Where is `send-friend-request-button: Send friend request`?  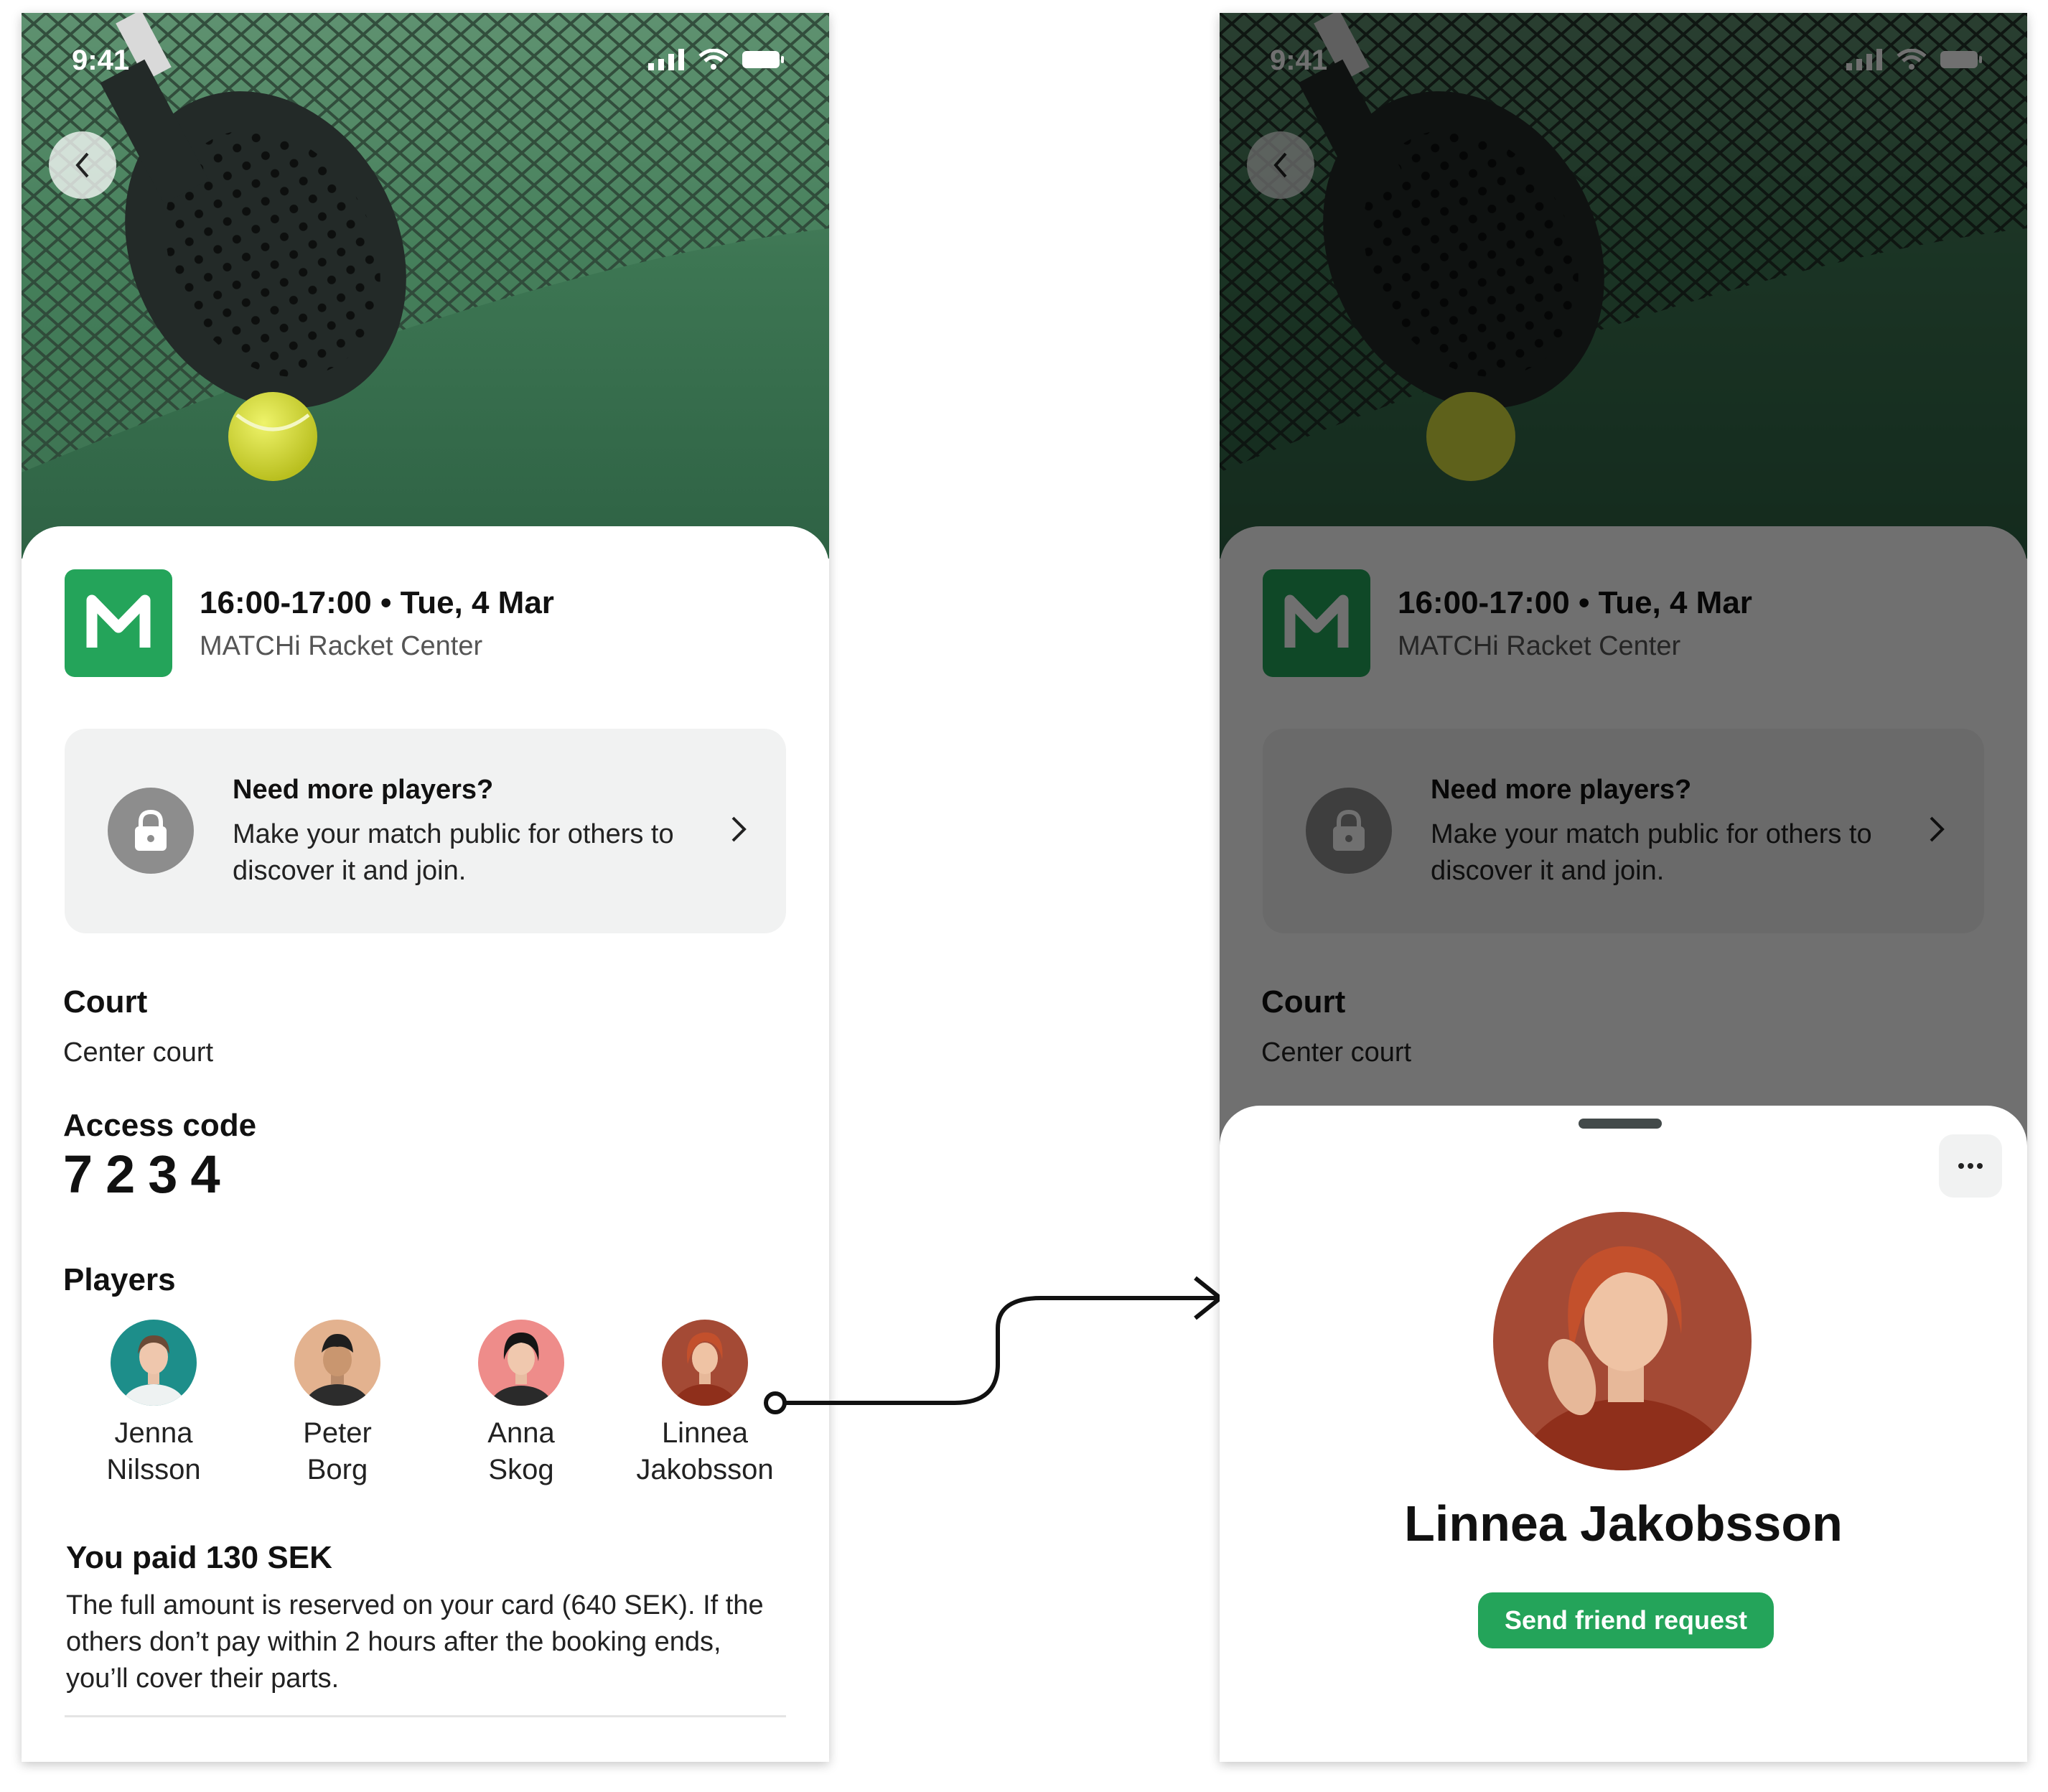 send-friend-request-button: Send friend request is located at coordinates (1626, 1620).